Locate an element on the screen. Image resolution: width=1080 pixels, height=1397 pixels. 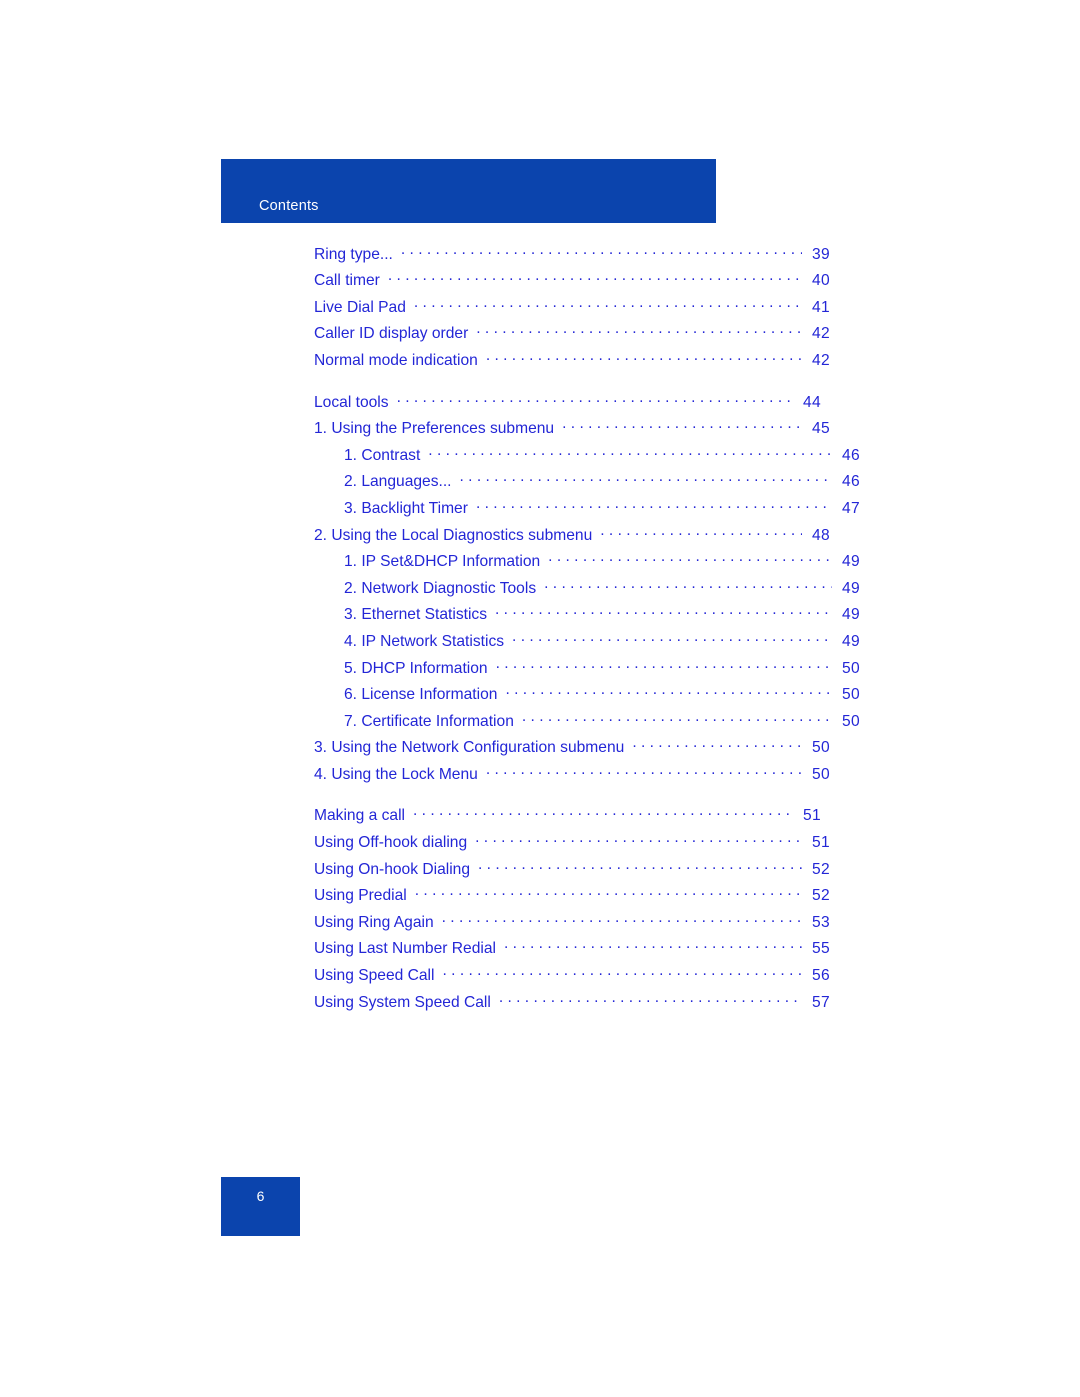
toc-entry: Using Ring Again 53 is located at coordinates (572, 924).